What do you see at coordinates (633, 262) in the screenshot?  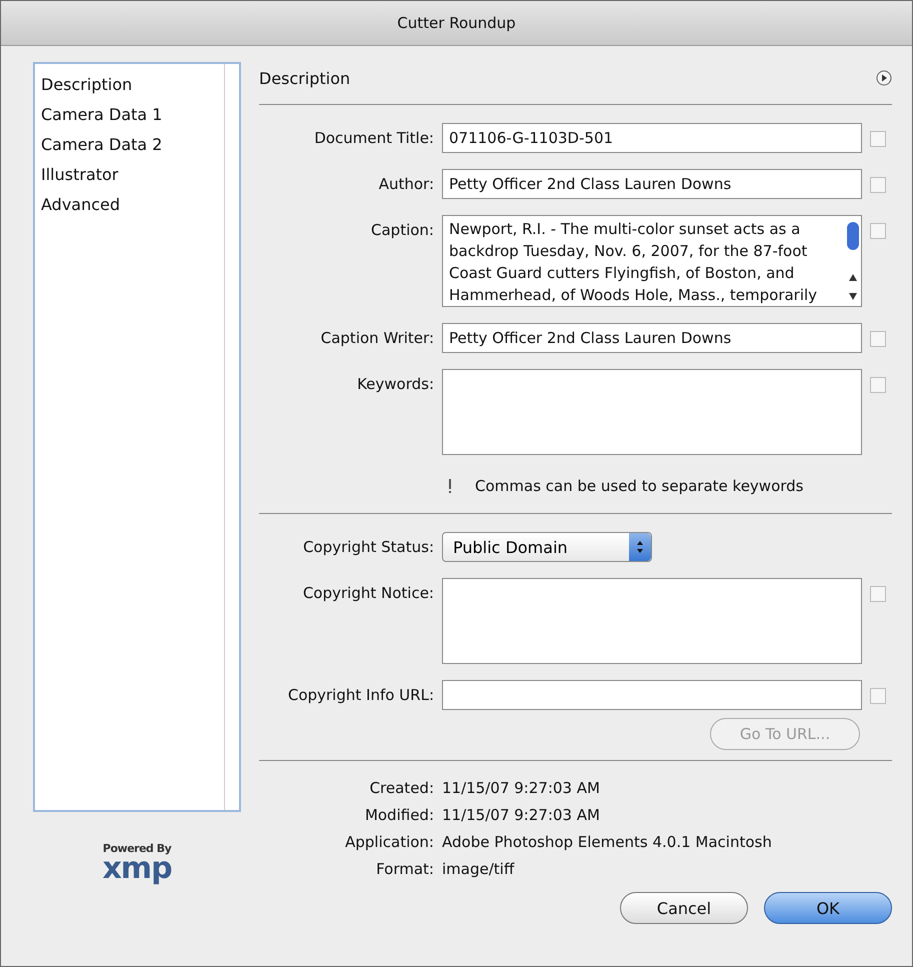 I see `text-area-value: Newport, R.I. - The multi-color sunset acts as a backdrop Tuesday, Nov. 6, 2007, for the 87-foot Coast Guard cutters Flyingfish, of Boston, and Hammerhead, of Woods Hole, Mass., temporarily` at bounding box center [633, 262].